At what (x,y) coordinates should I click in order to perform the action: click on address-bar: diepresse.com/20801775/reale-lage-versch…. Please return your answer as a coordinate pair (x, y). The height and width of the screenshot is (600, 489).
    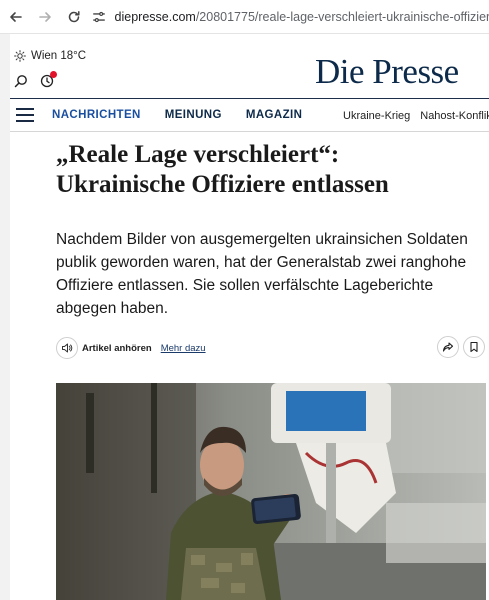
    Looking at the image, I should click on (289, 17).